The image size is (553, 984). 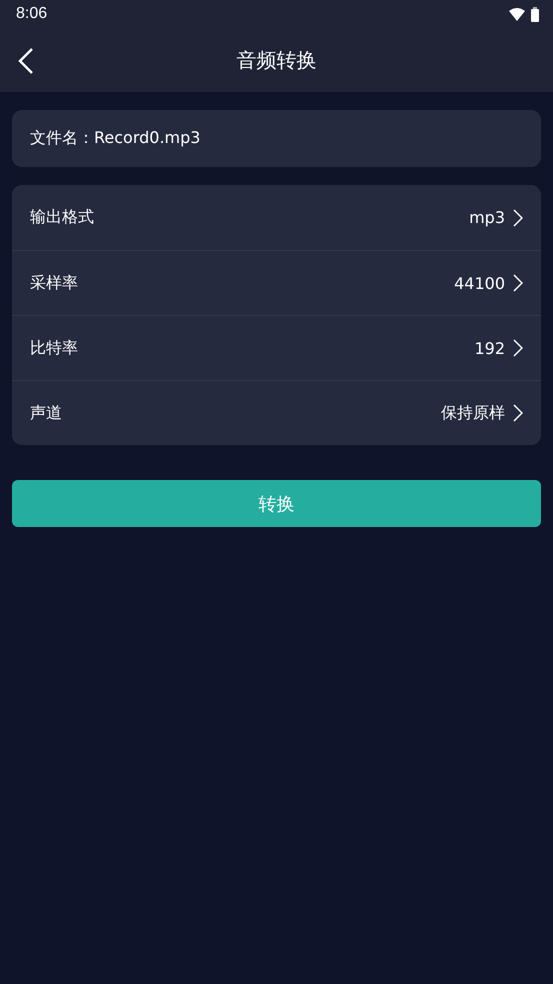 I want to click on setting-label: 输出格式, so click(x=62, y=217).